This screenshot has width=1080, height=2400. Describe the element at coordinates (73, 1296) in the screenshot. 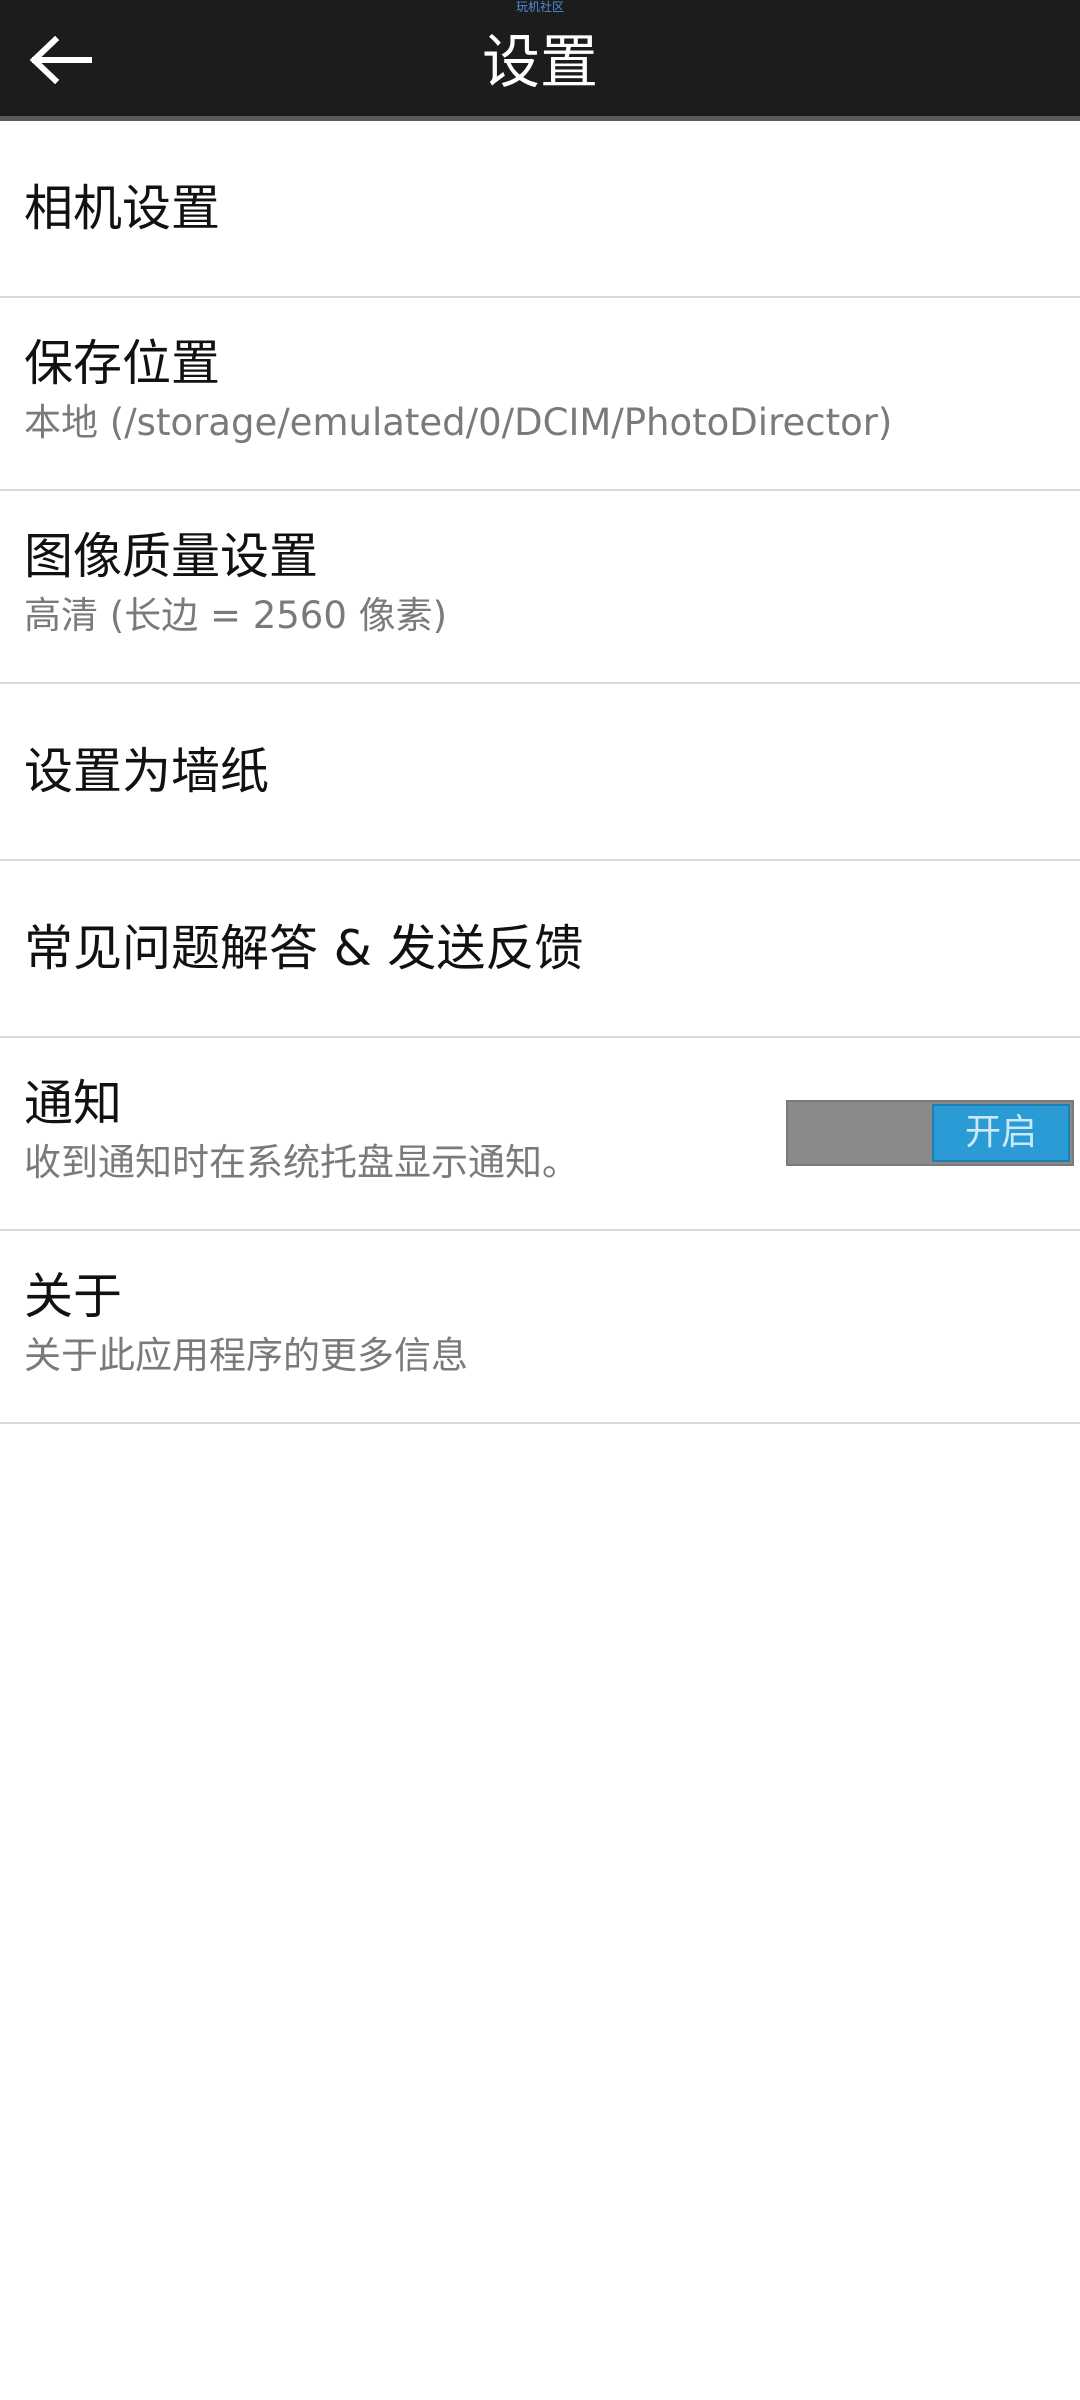

I see `setting-about-title: 关于` at that location.